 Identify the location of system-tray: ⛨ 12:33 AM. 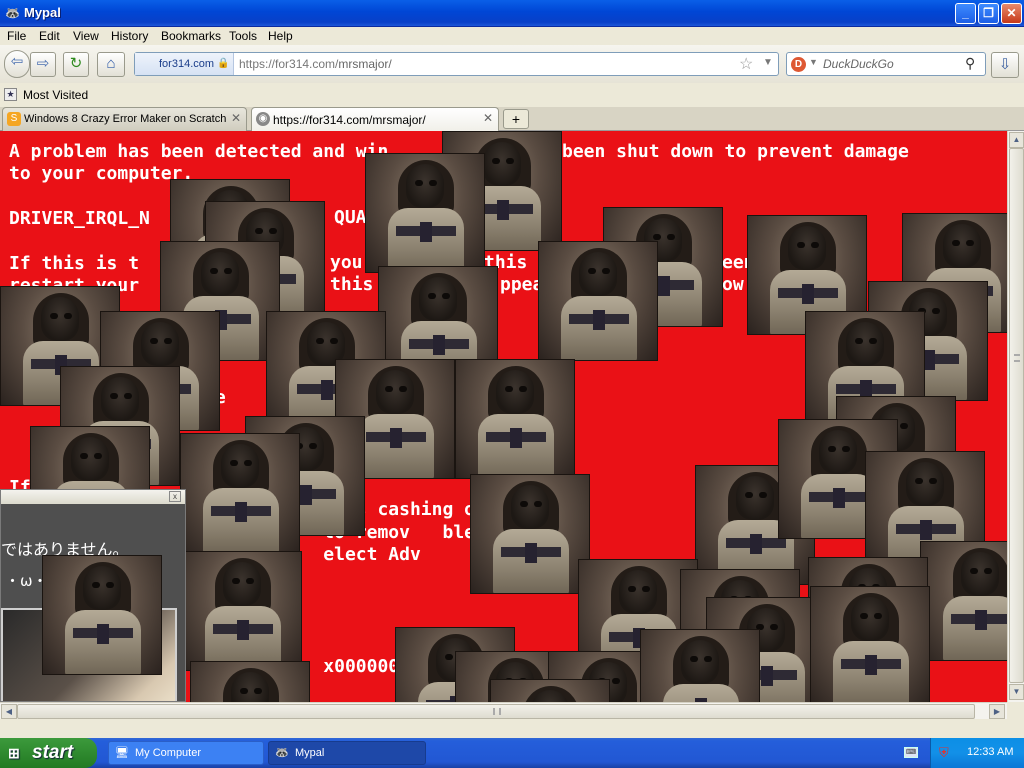
(977, 753).